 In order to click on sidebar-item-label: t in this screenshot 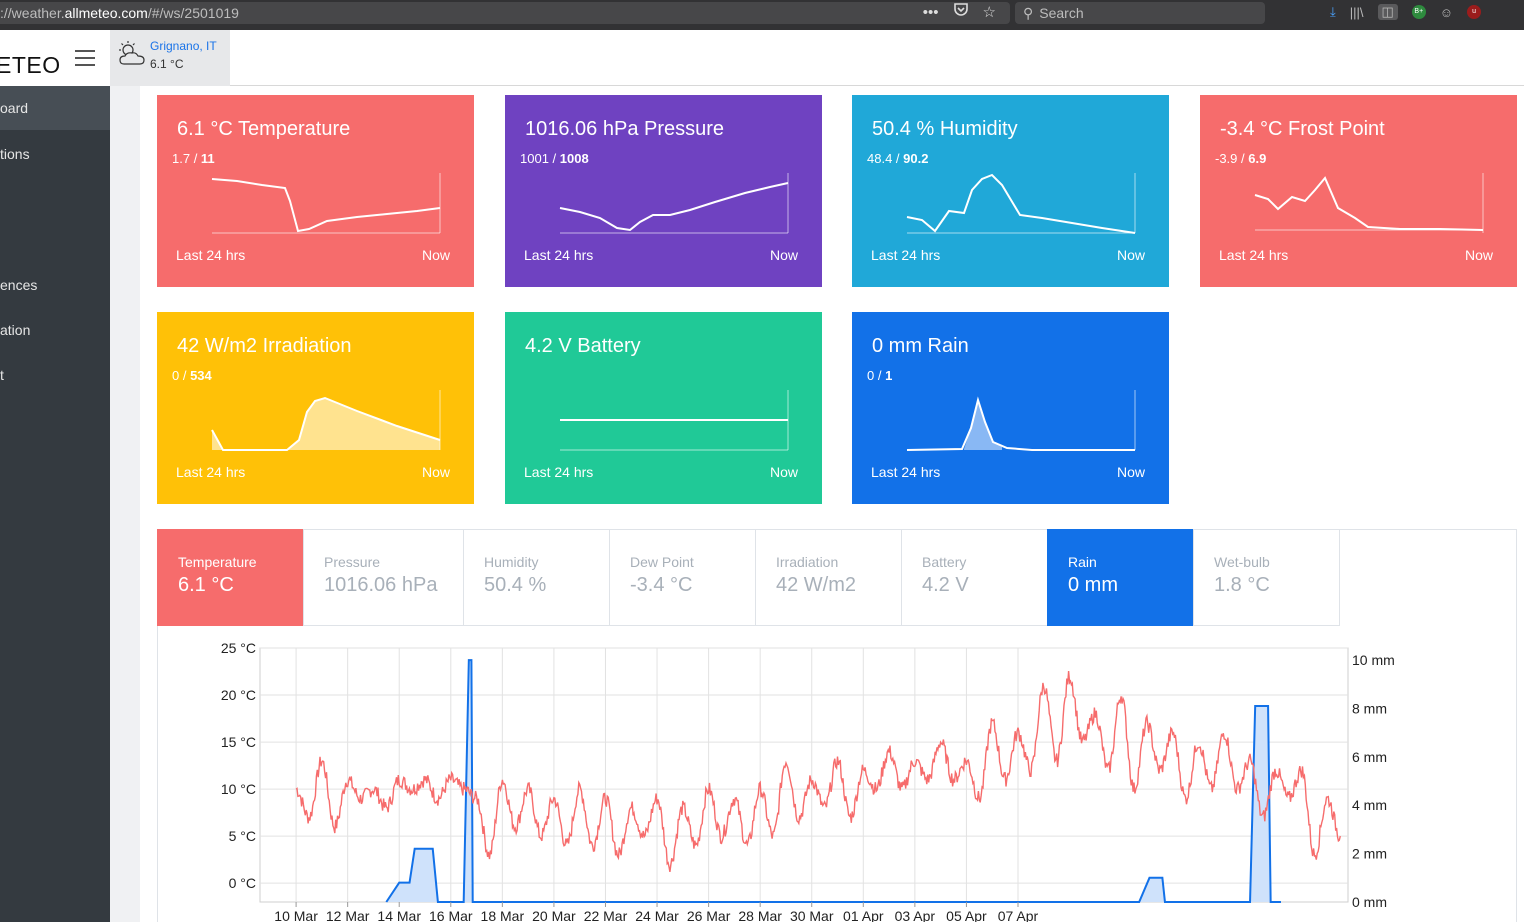, I will do `click(2, 375)`.